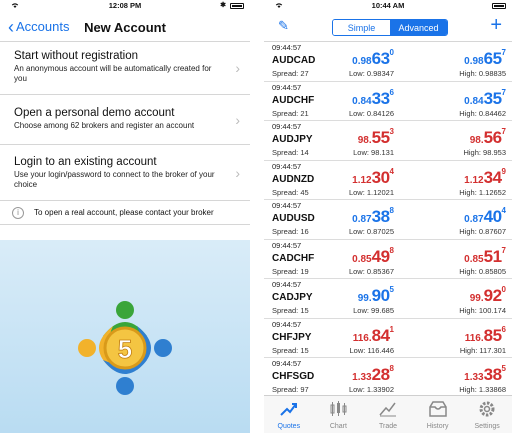  Describe the element at coordinates (339, 414) in the screenshot. I see `tab-chart: Chart` at that location.